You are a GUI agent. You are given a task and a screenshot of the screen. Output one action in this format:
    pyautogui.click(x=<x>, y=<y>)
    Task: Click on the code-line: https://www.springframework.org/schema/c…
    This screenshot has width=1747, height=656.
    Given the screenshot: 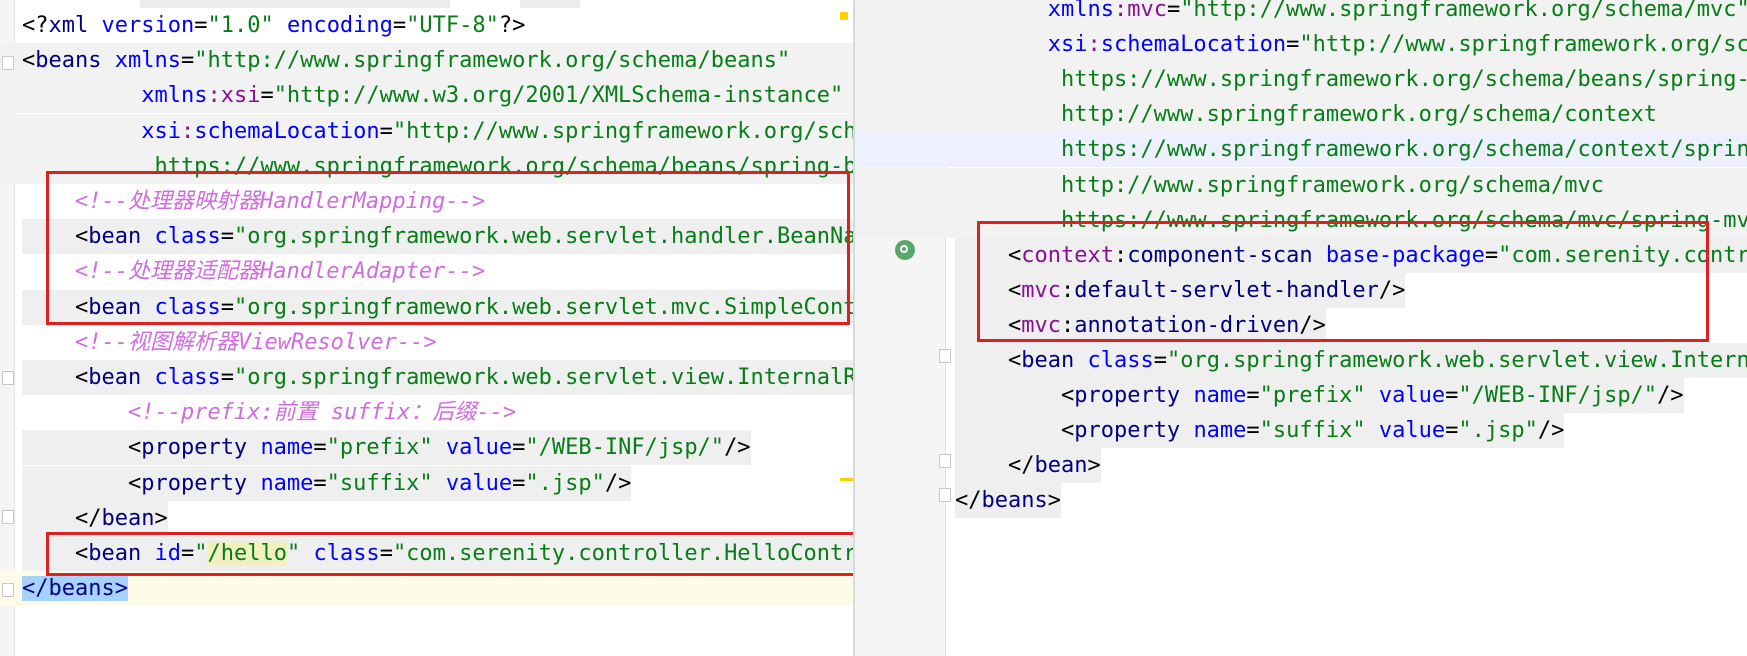 What is the action you would take?
    pyautogui.click(x=1301, y=150)
    